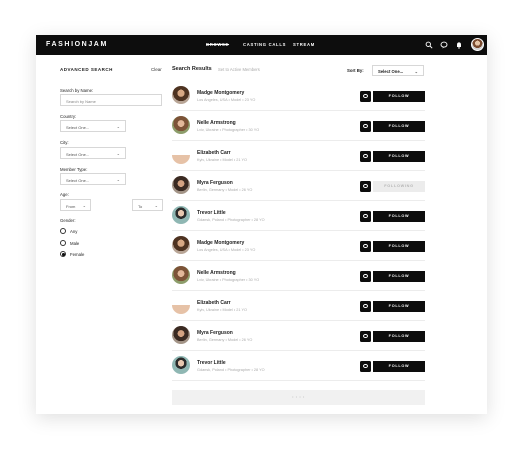 This screenshot has height=451, width=522. I want to click on gender-label: Gender:, so click(68, 220).